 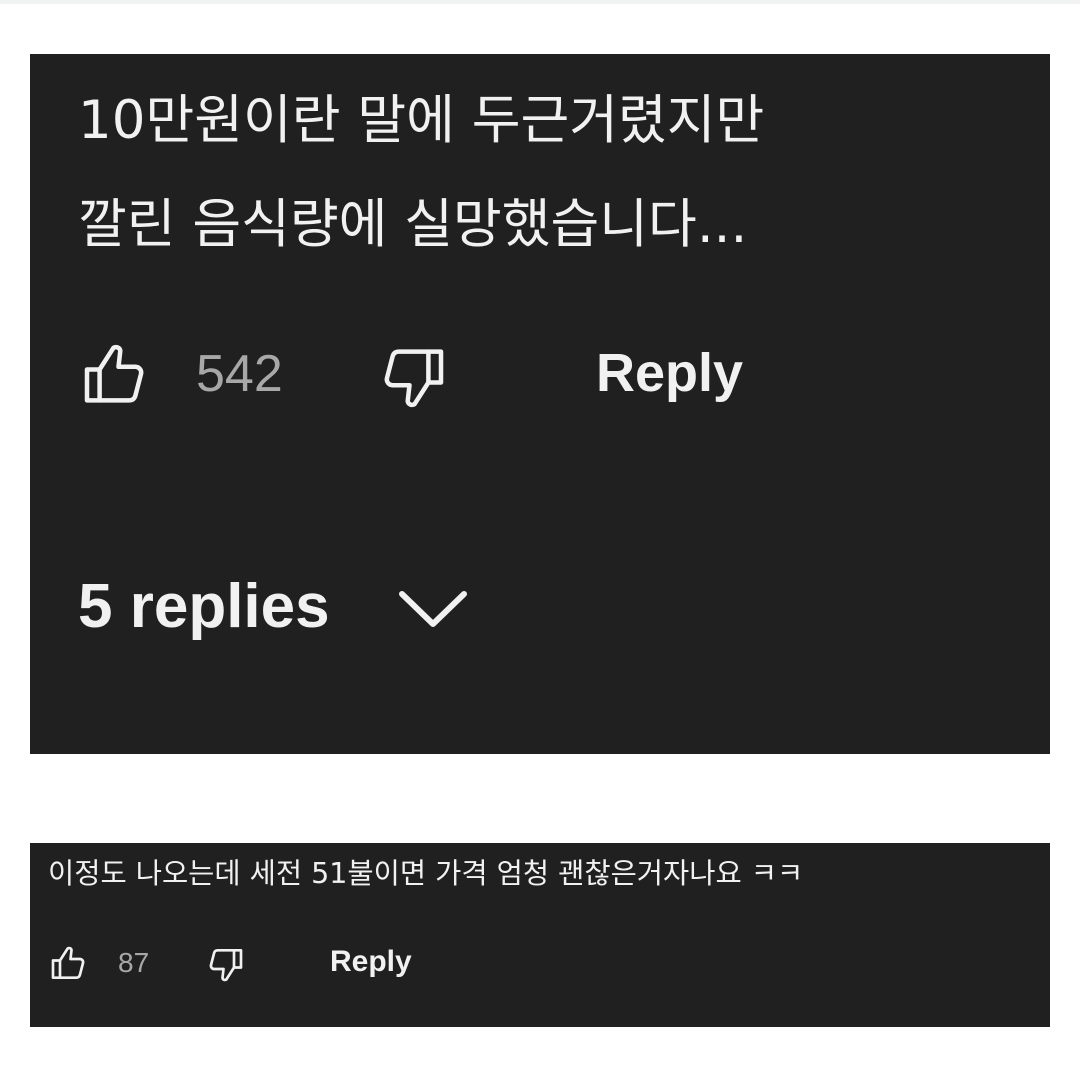 I want to click on chevron-down-icon, so click(x=433, y=609).